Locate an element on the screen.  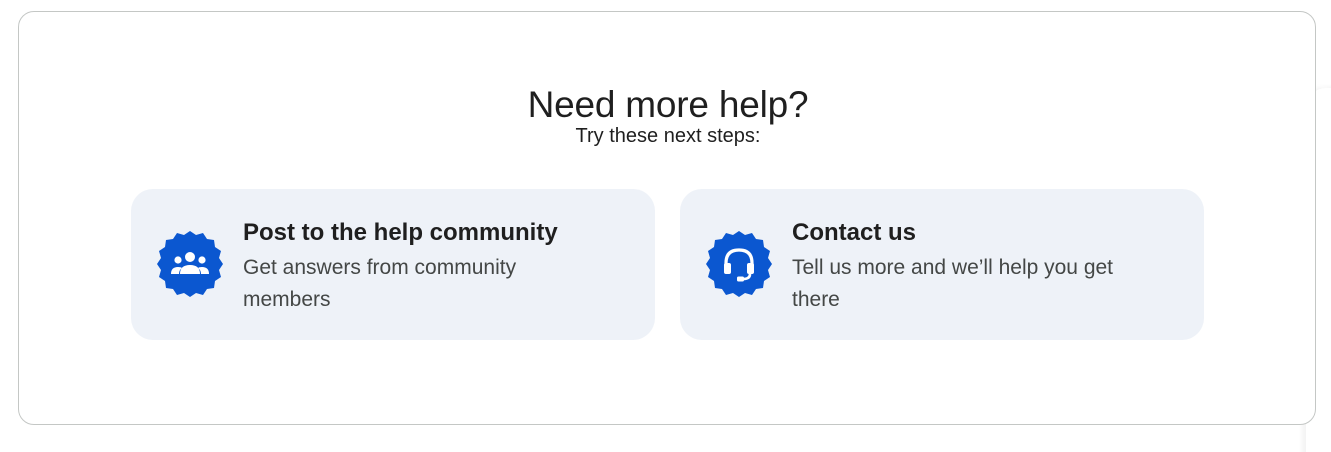
community-icon is located at coordinates (190, 264).